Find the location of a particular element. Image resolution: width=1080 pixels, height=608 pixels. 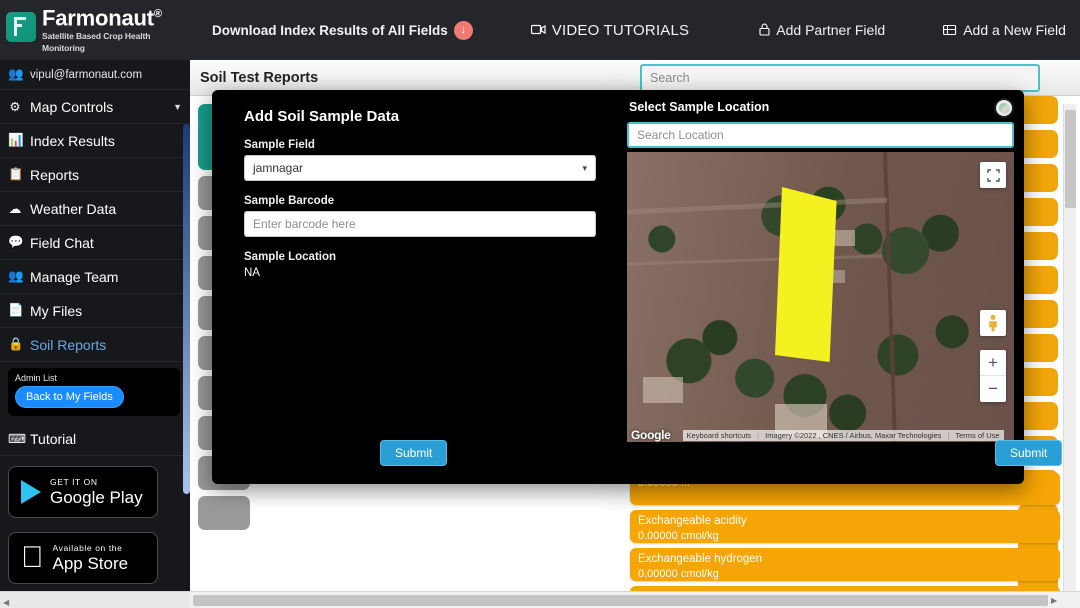

registered-mark: ® is located at coordinates (157, 13).